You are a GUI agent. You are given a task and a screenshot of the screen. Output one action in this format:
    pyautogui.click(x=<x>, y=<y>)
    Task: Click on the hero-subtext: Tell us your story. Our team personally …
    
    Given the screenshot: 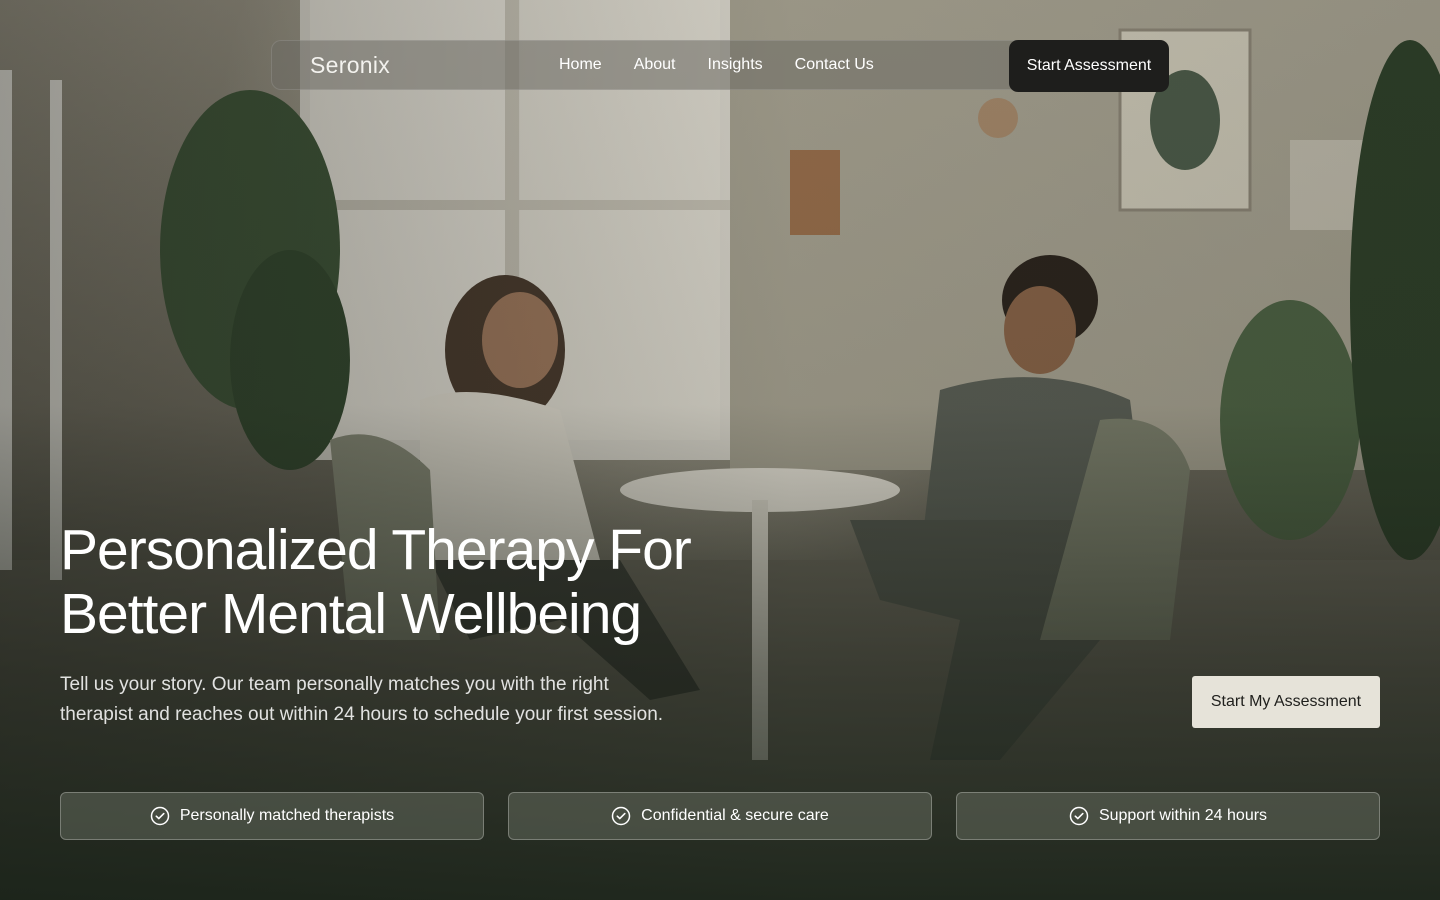 What is the action you would take?
    pyautogui.click(x=400, y=700)
    